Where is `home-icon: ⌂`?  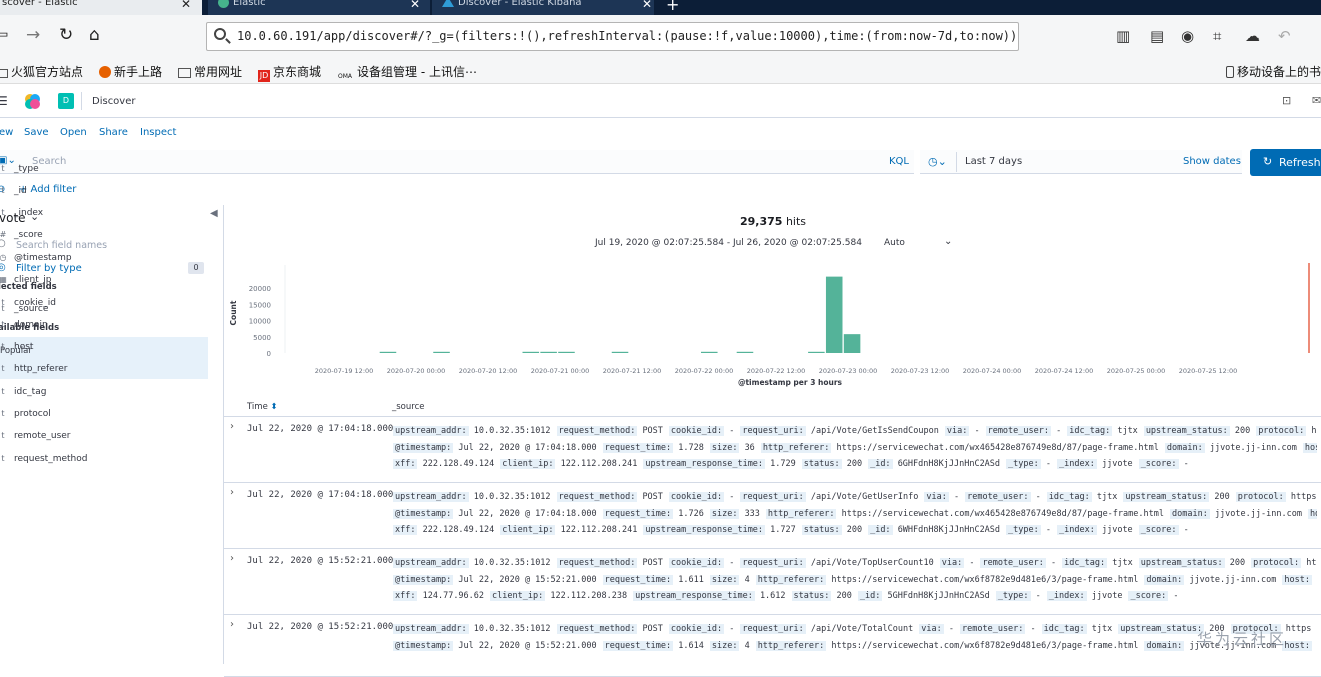 home-icon: ⌂ is located at coordinates (94, 35).